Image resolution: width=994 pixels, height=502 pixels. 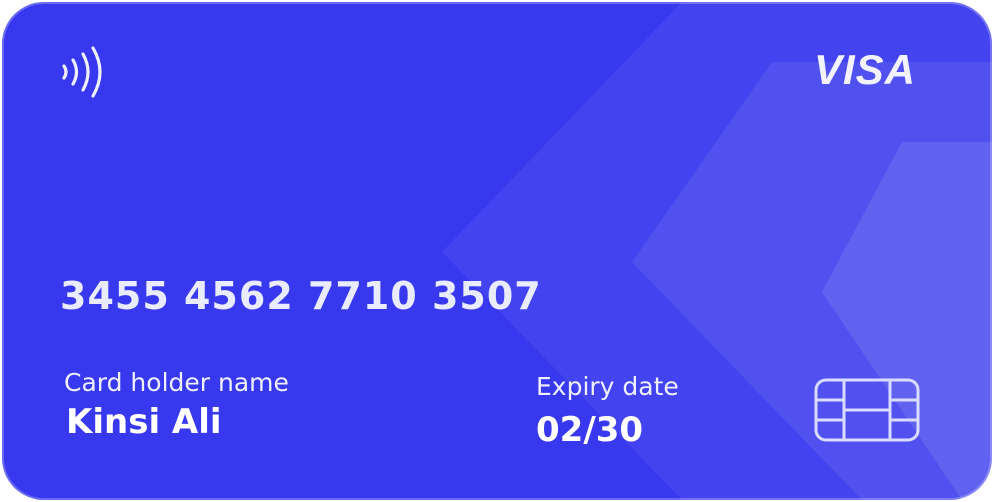 What do you see at coordinates (590, 430) in the screenshot?
I see `expiry-date-value: 02/30` at bounding box center [590, 430].